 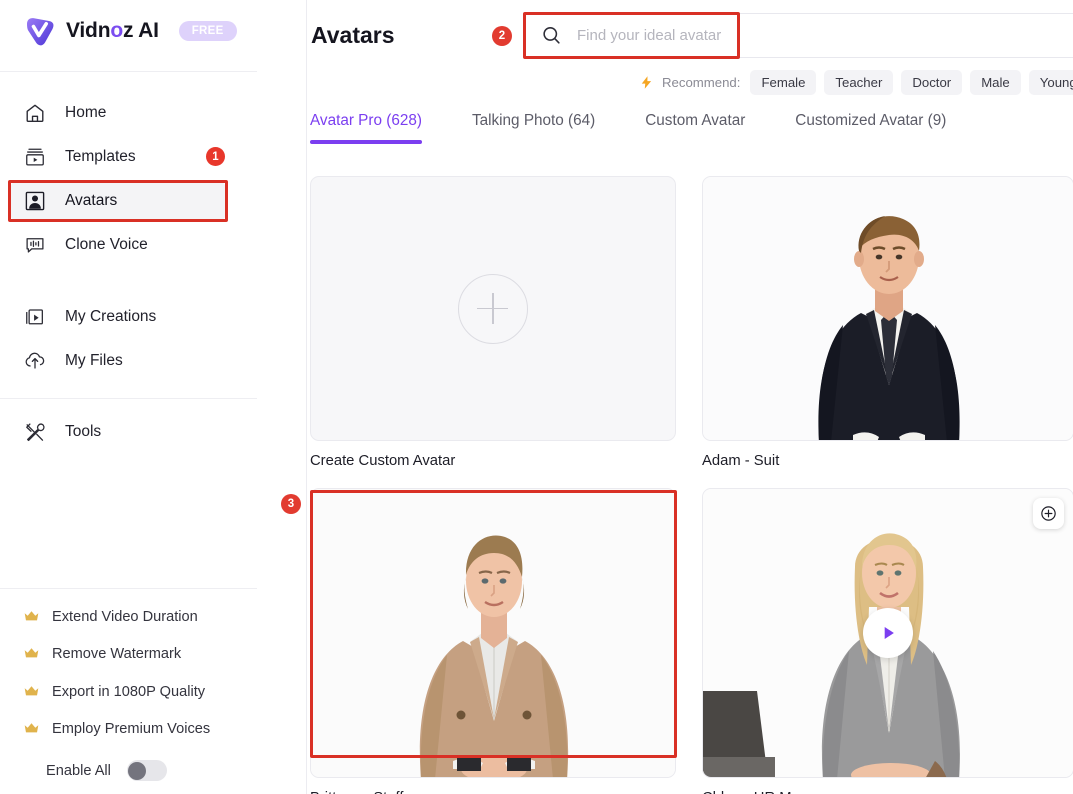 I want to click on play-icon, so click(x=889, y=633).